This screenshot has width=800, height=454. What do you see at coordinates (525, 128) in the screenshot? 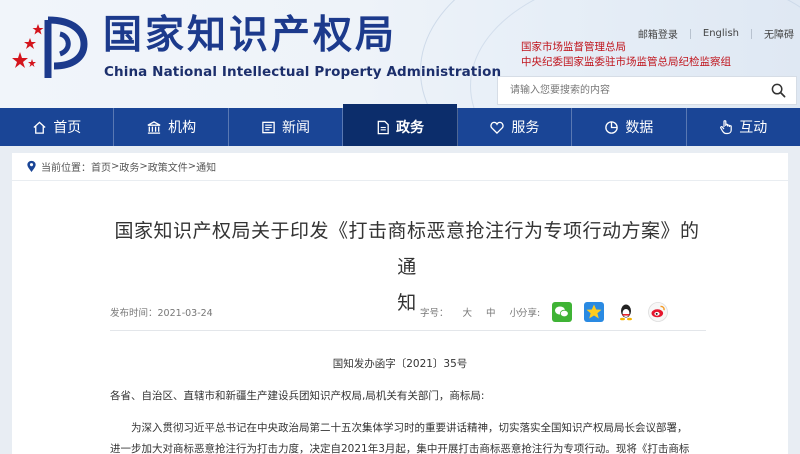
I see `nav-label: 服务` at bounding box center [525, 128].